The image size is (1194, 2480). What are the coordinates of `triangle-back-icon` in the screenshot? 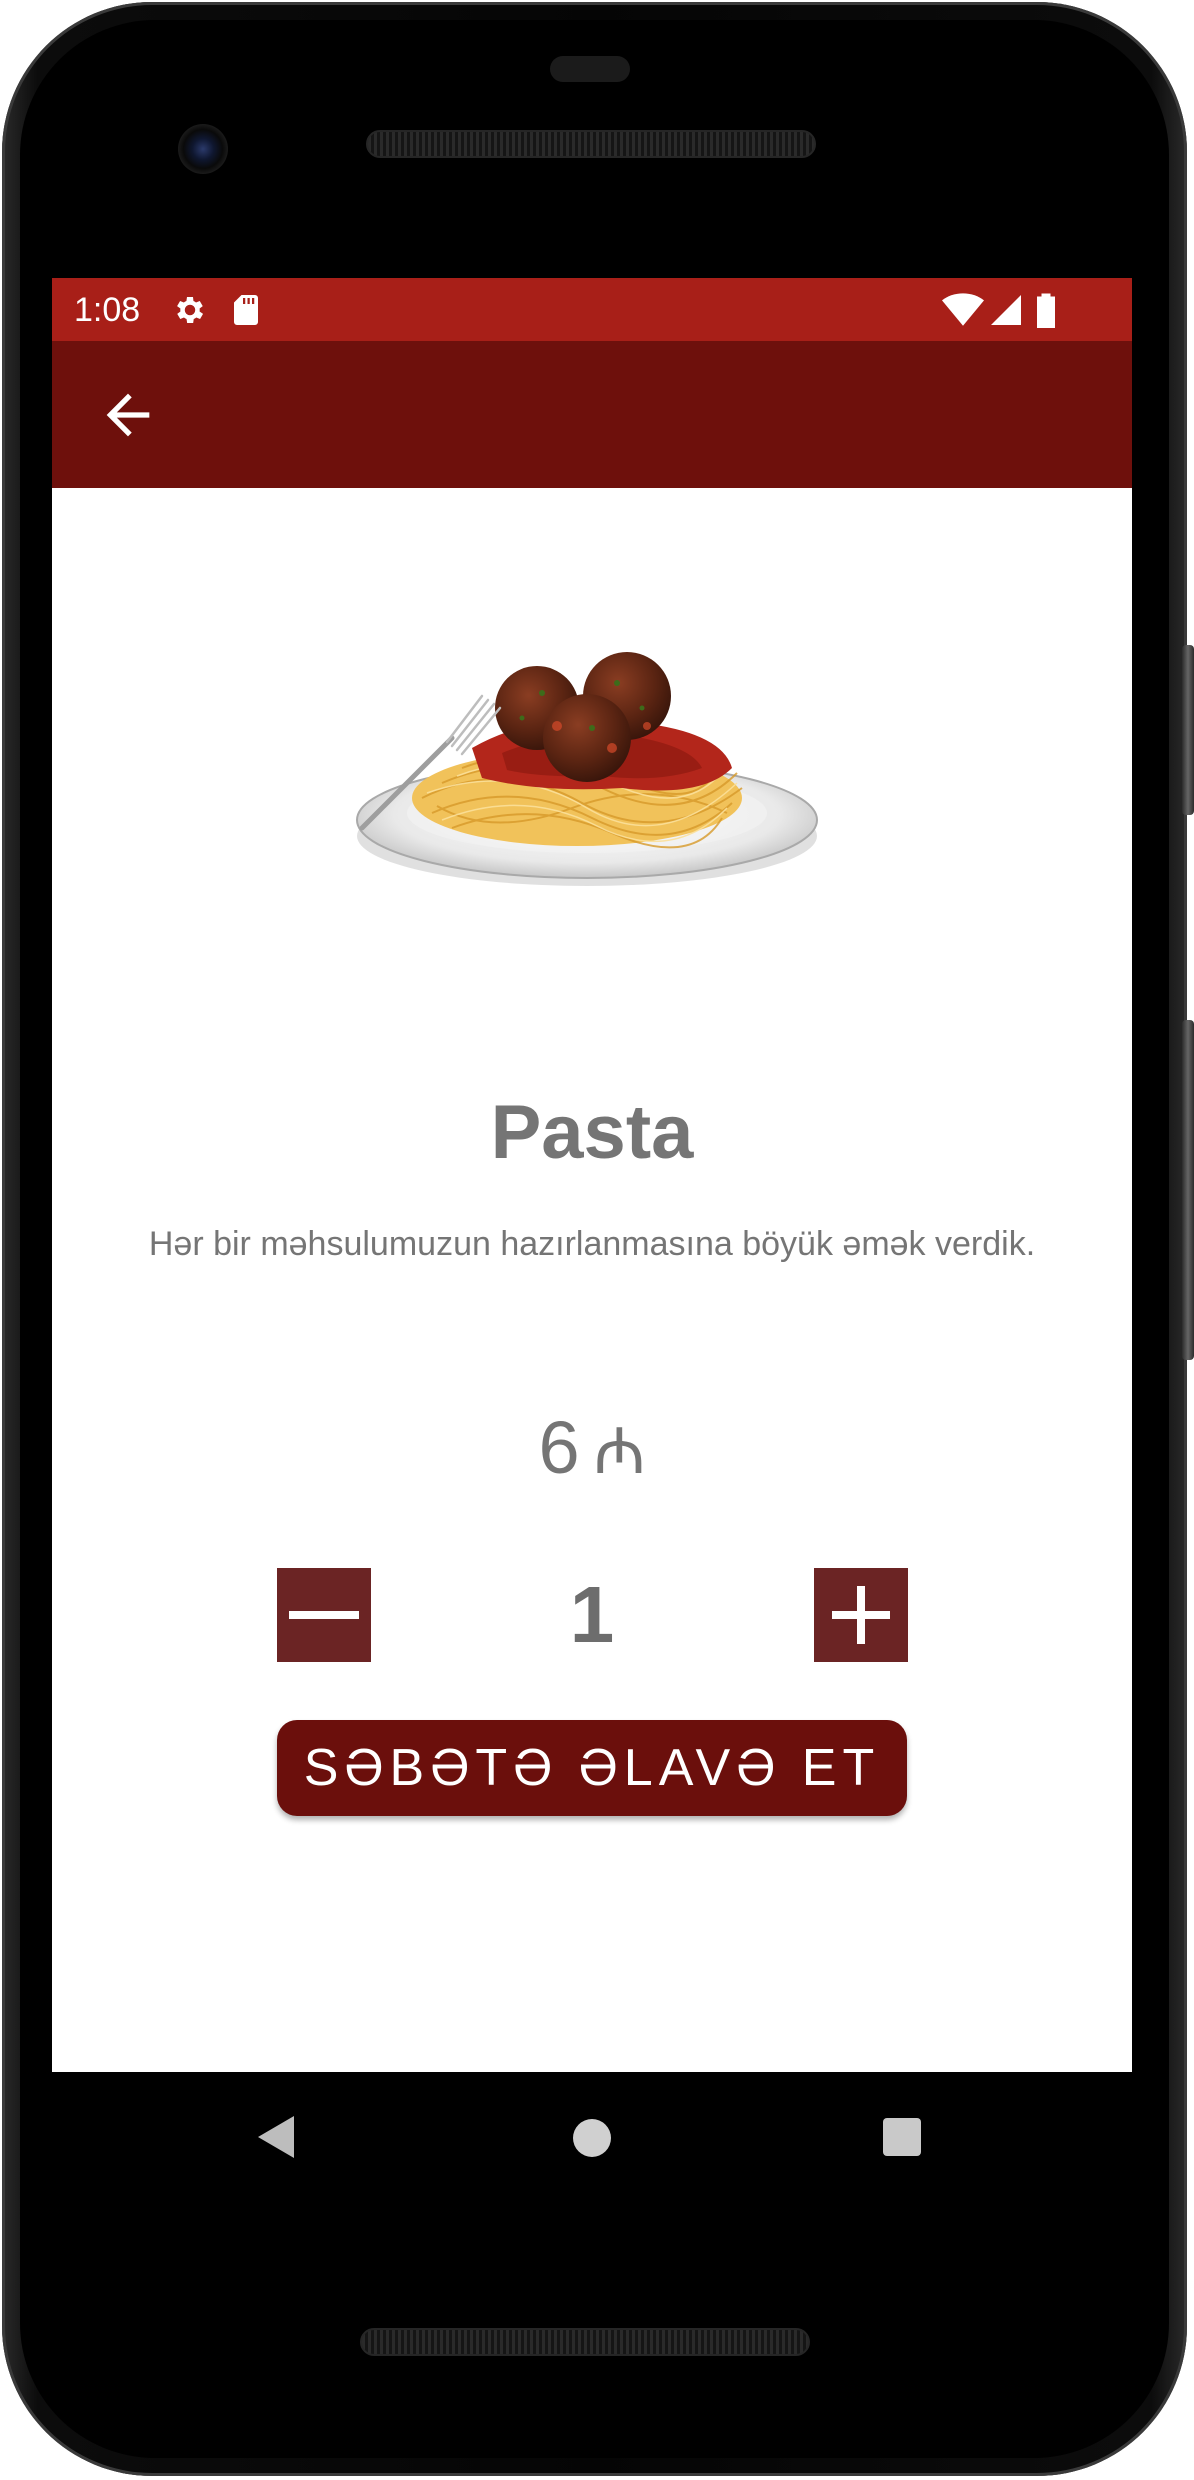 It's located at (276, 2137).